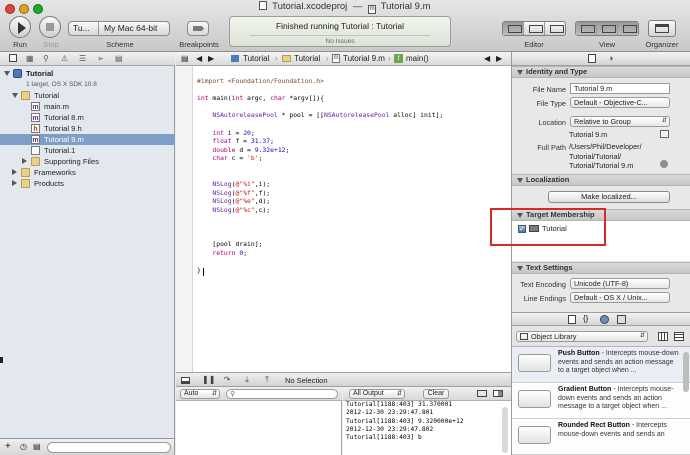 Image resolution: width=690 pixels, height=455 pixels. I want to click on debug-navigator-icon: ☰, so click(82, 58).